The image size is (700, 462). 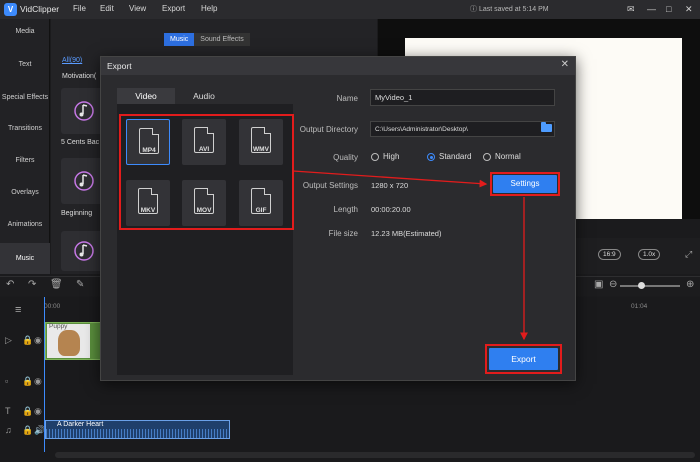 I want to click on puppy-thumbnail-image, so click(x=69, y=343).